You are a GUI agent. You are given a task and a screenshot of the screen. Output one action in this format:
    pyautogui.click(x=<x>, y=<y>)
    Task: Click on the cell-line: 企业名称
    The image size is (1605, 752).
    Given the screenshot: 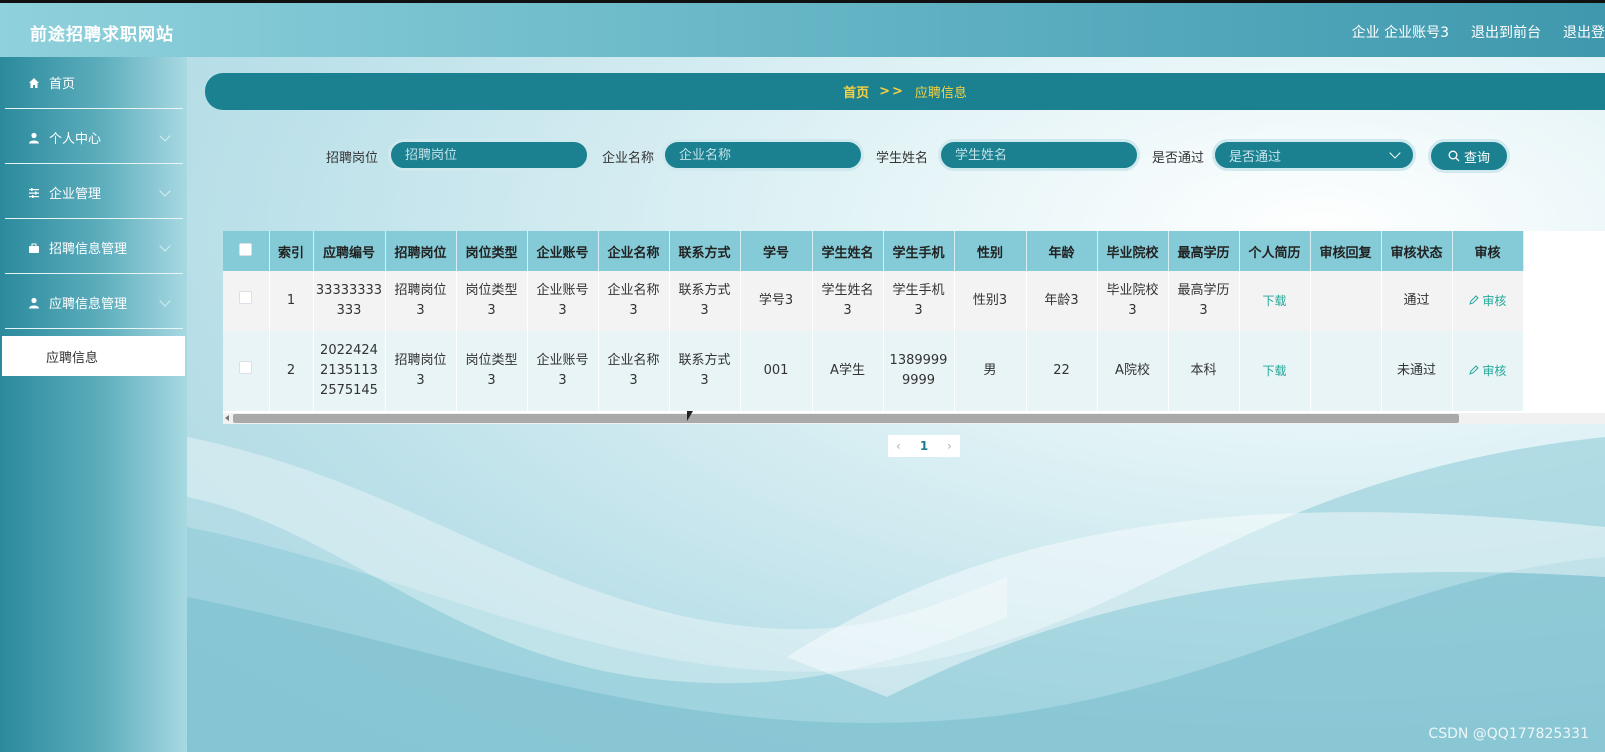 What is the action you would take?
    pyautogui.click(x=633, y=360)
    